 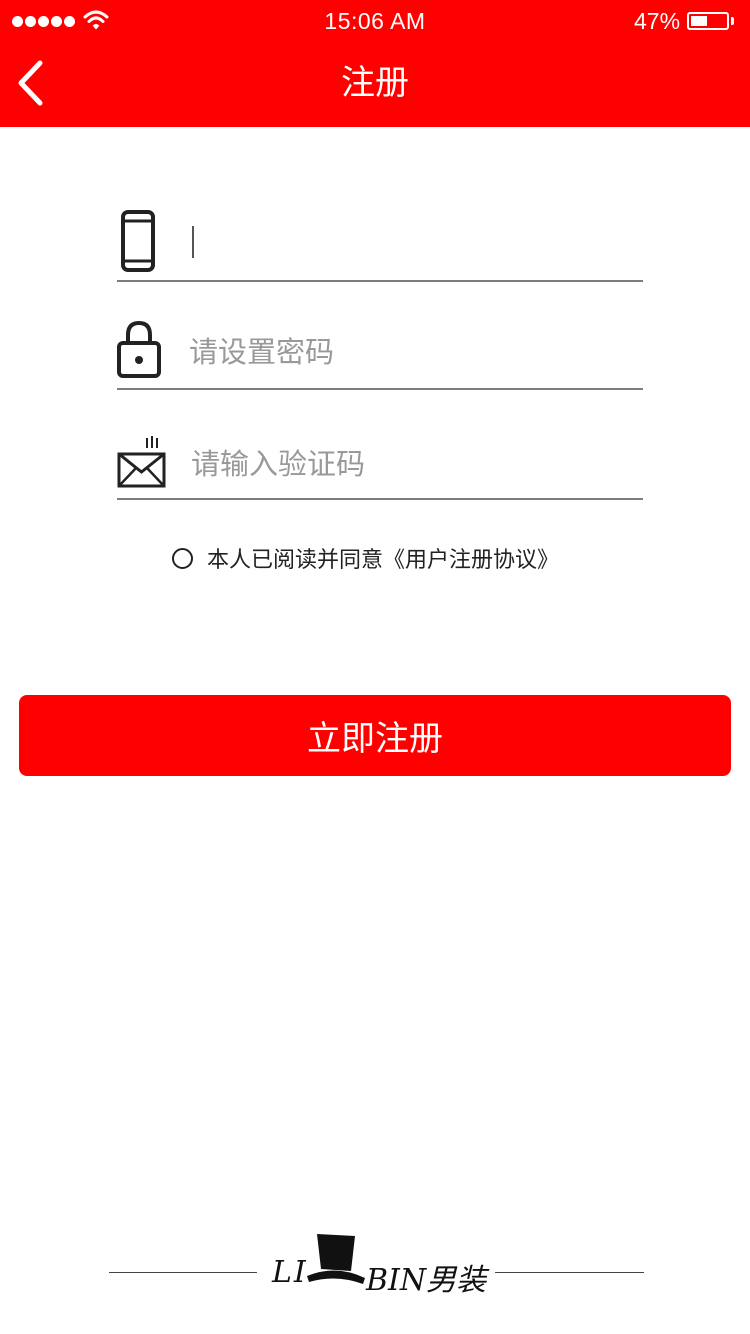 What do you see at coordinates (141, 462) in the screenshot?
I see `envelope-icon` at bounding box center [141, 462].